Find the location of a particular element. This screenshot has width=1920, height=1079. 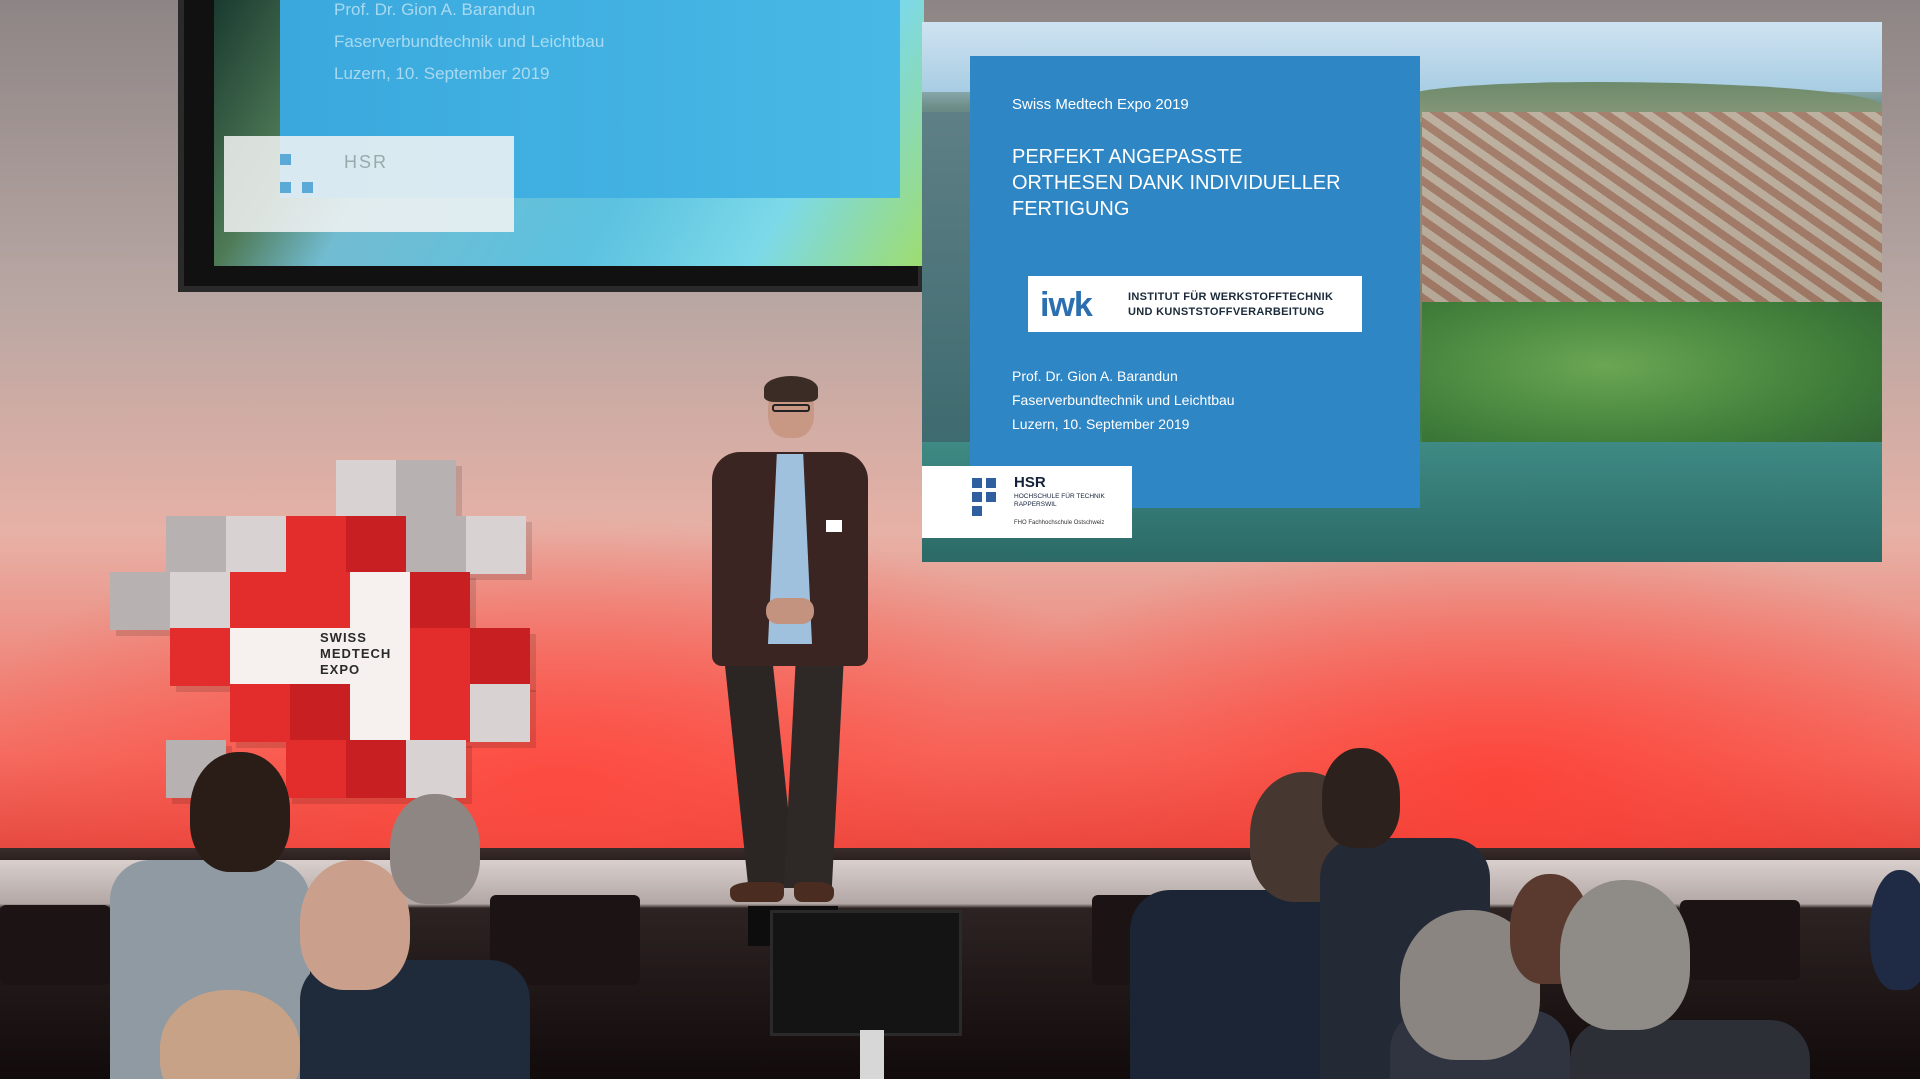

presenter-hair is located at coordinates (791, 389).